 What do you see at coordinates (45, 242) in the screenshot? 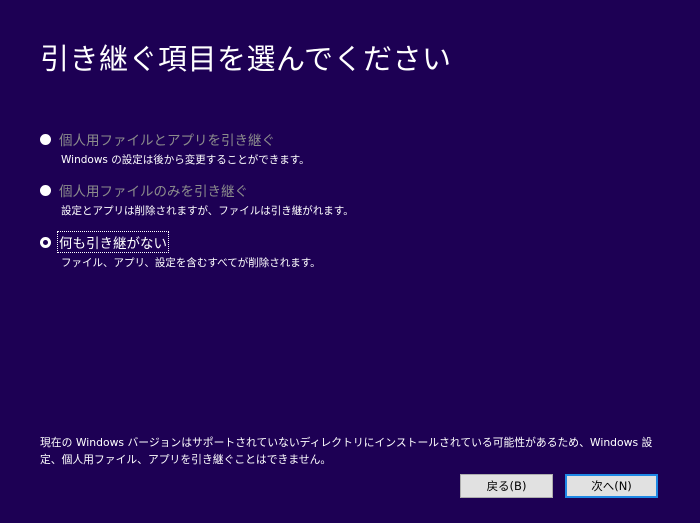
I see `radio-keep-nothing` at bounding box center [45, 242].